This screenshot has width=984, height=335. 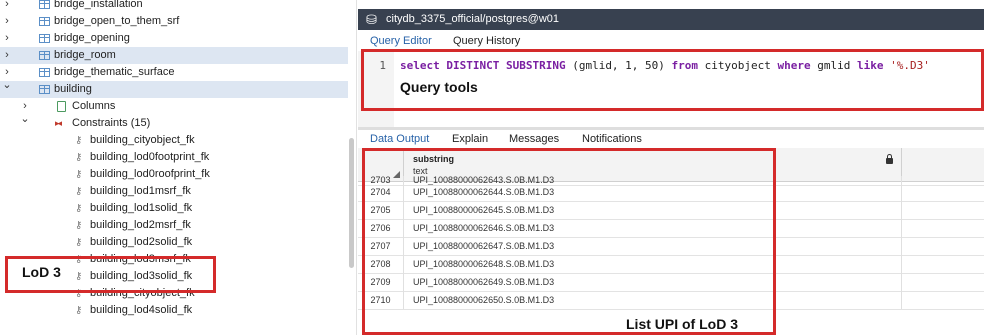 What do you see at coordinates (61, 106) in the screenshot?
I see `columns-icon` at bounding box center [61, 106].